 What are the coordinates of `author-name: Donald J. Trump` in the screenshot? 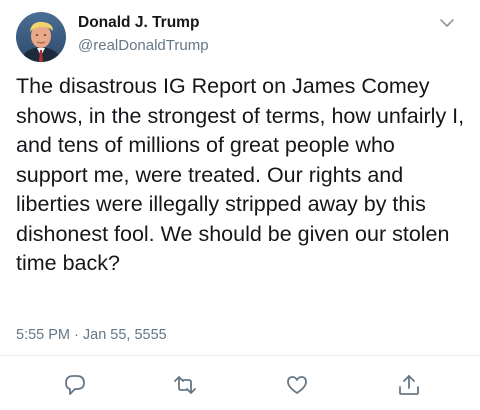 It's located at (138, 23).